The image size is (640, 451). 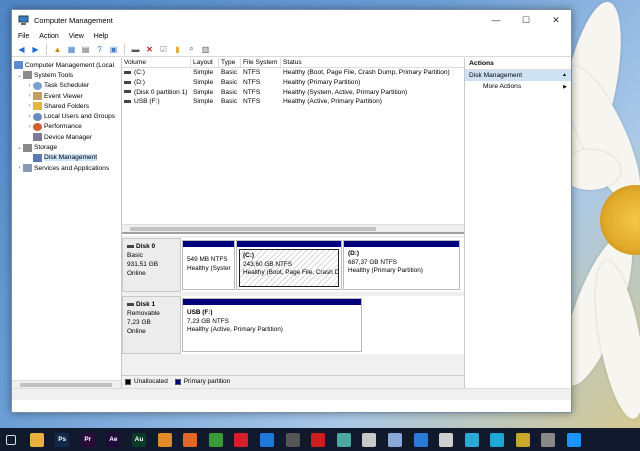 What do you see at coordinates (149, 49) in the screenshot?
I see `delete-icon: ✕` at bounding box center [149, 49].